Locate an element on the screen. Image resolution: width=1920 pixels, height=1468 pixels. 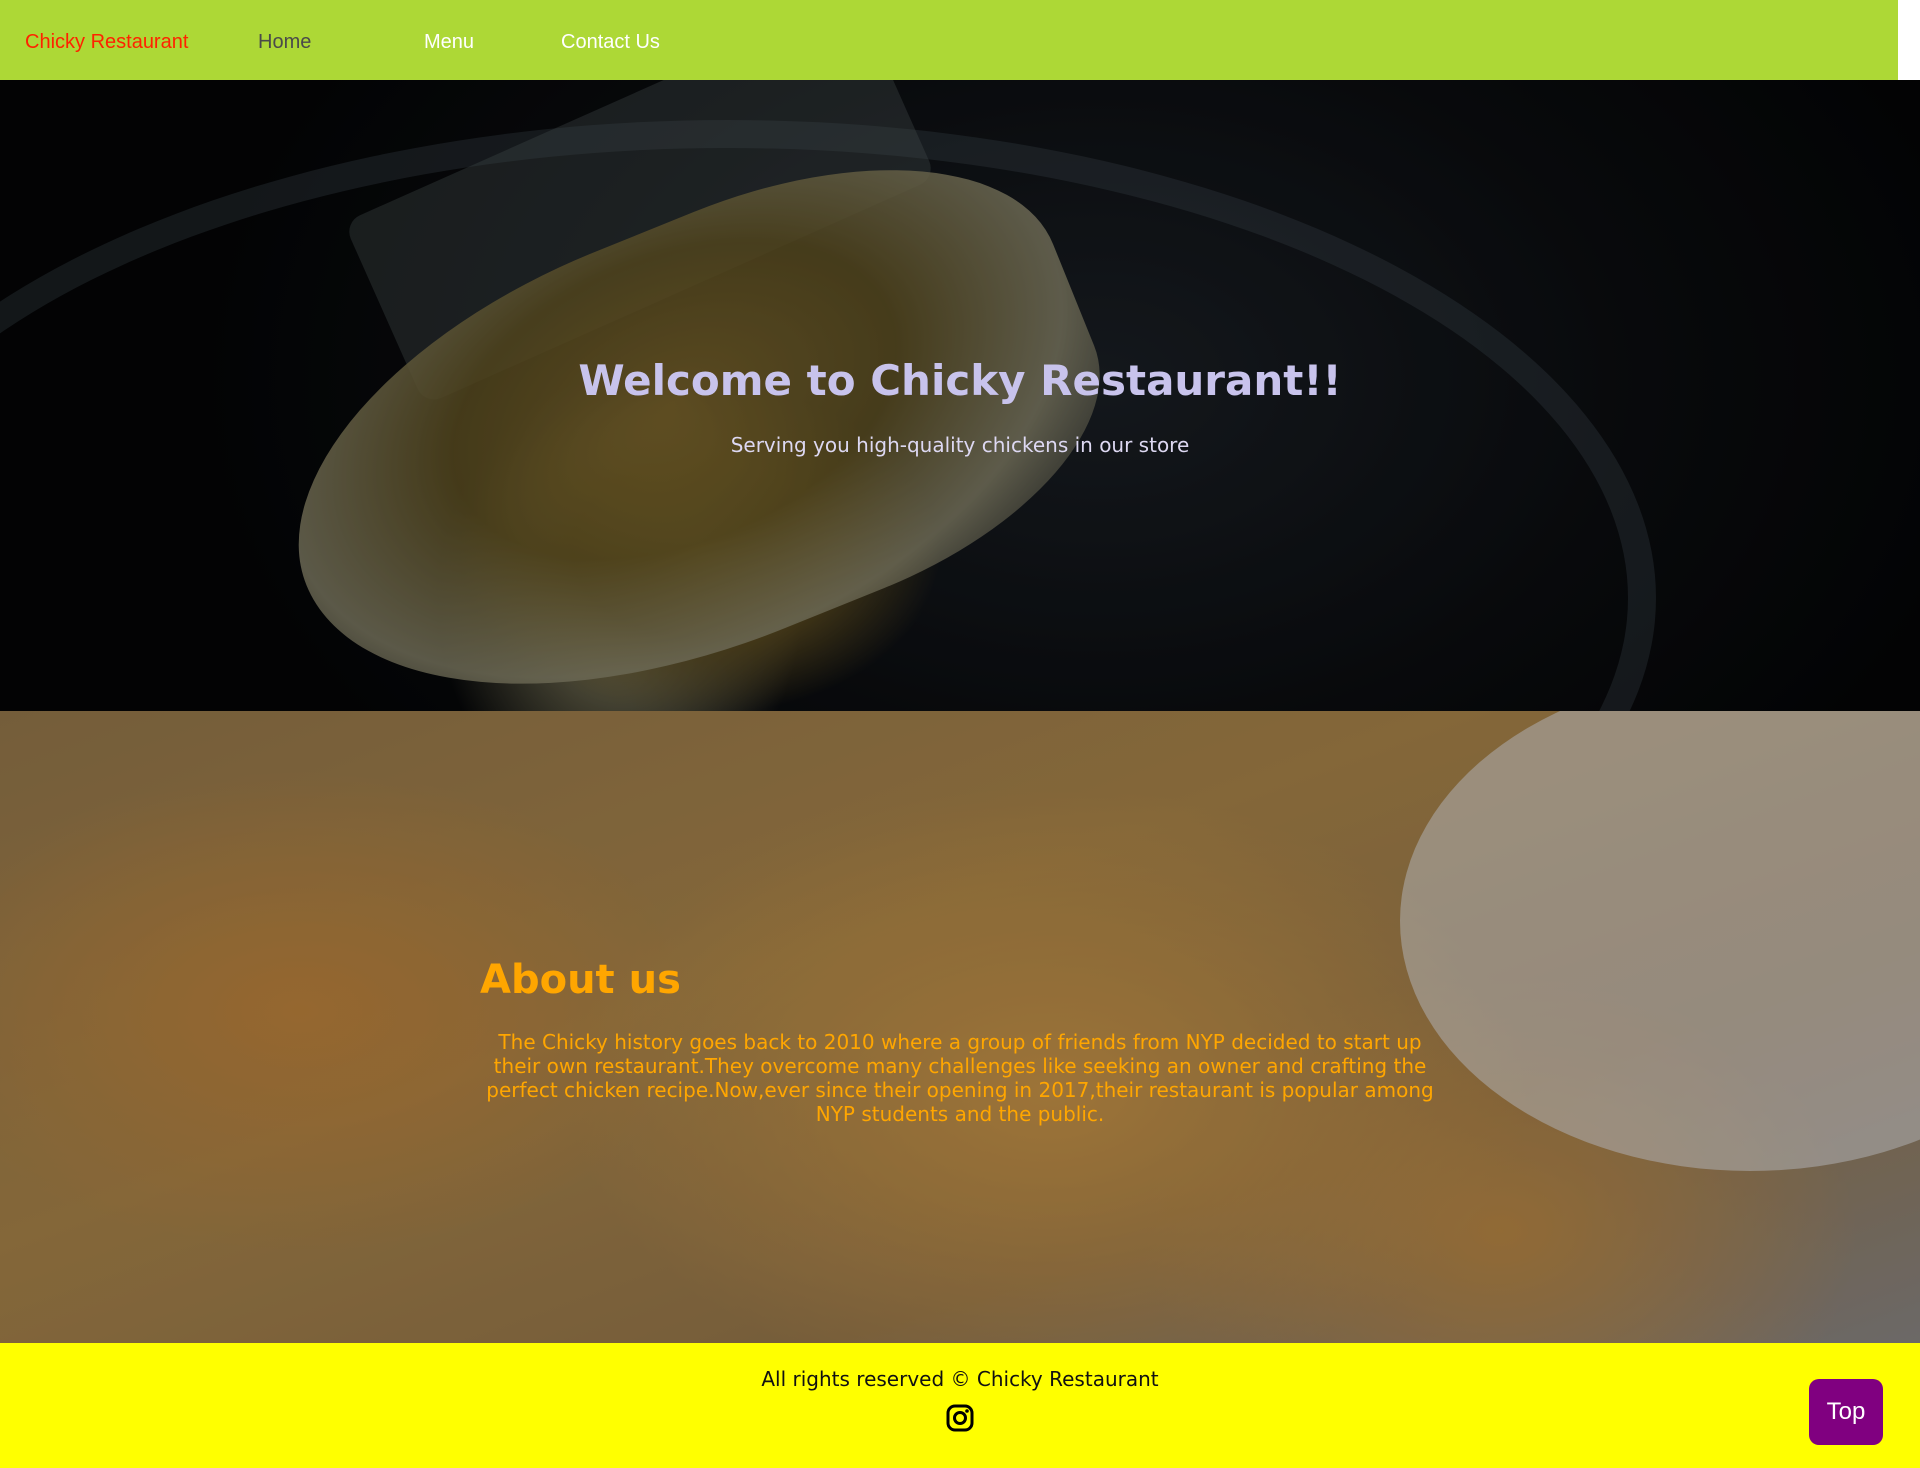
brand-link: Chicky Restaurant is located at coordinates (106, 42).